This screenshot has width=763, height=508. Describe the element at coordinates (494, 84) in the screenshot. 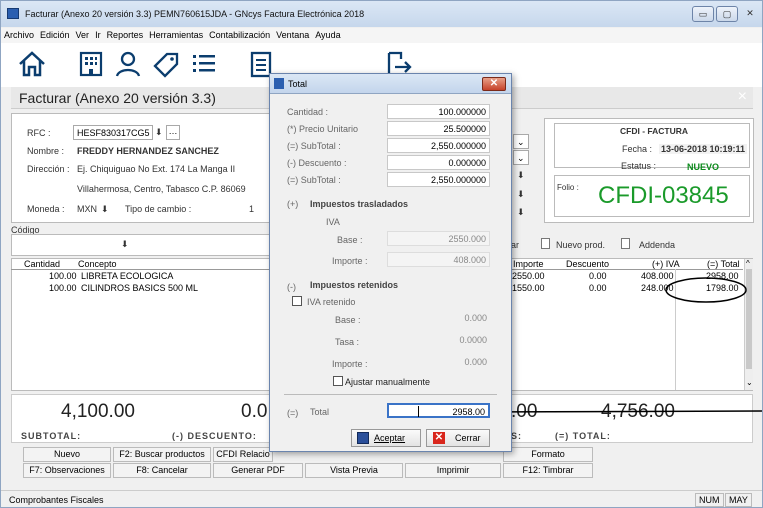

I see `dialog-close-button: ✕` at that location.